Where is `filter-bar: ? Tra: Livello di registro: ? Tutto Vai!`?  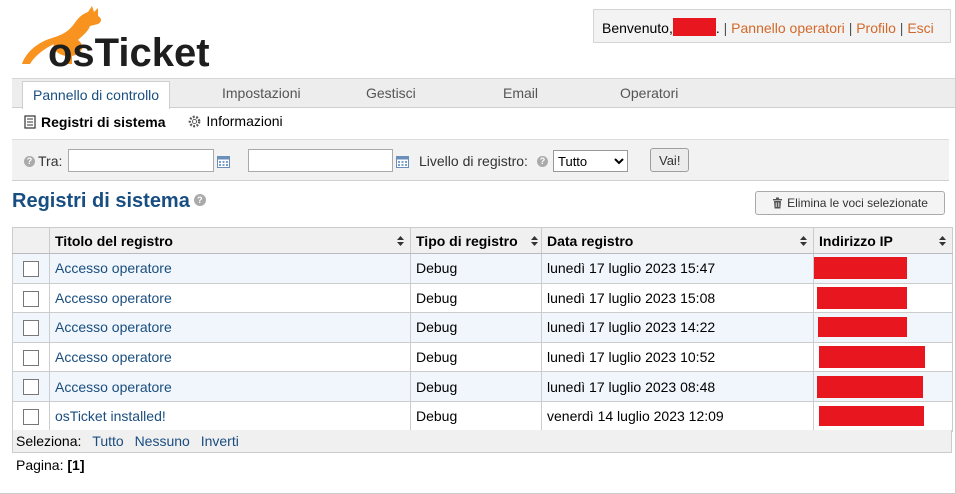 filter-bar: ? Tra: Livello di registro: ? Tutto Vai! is located at coordinates (480, 160).